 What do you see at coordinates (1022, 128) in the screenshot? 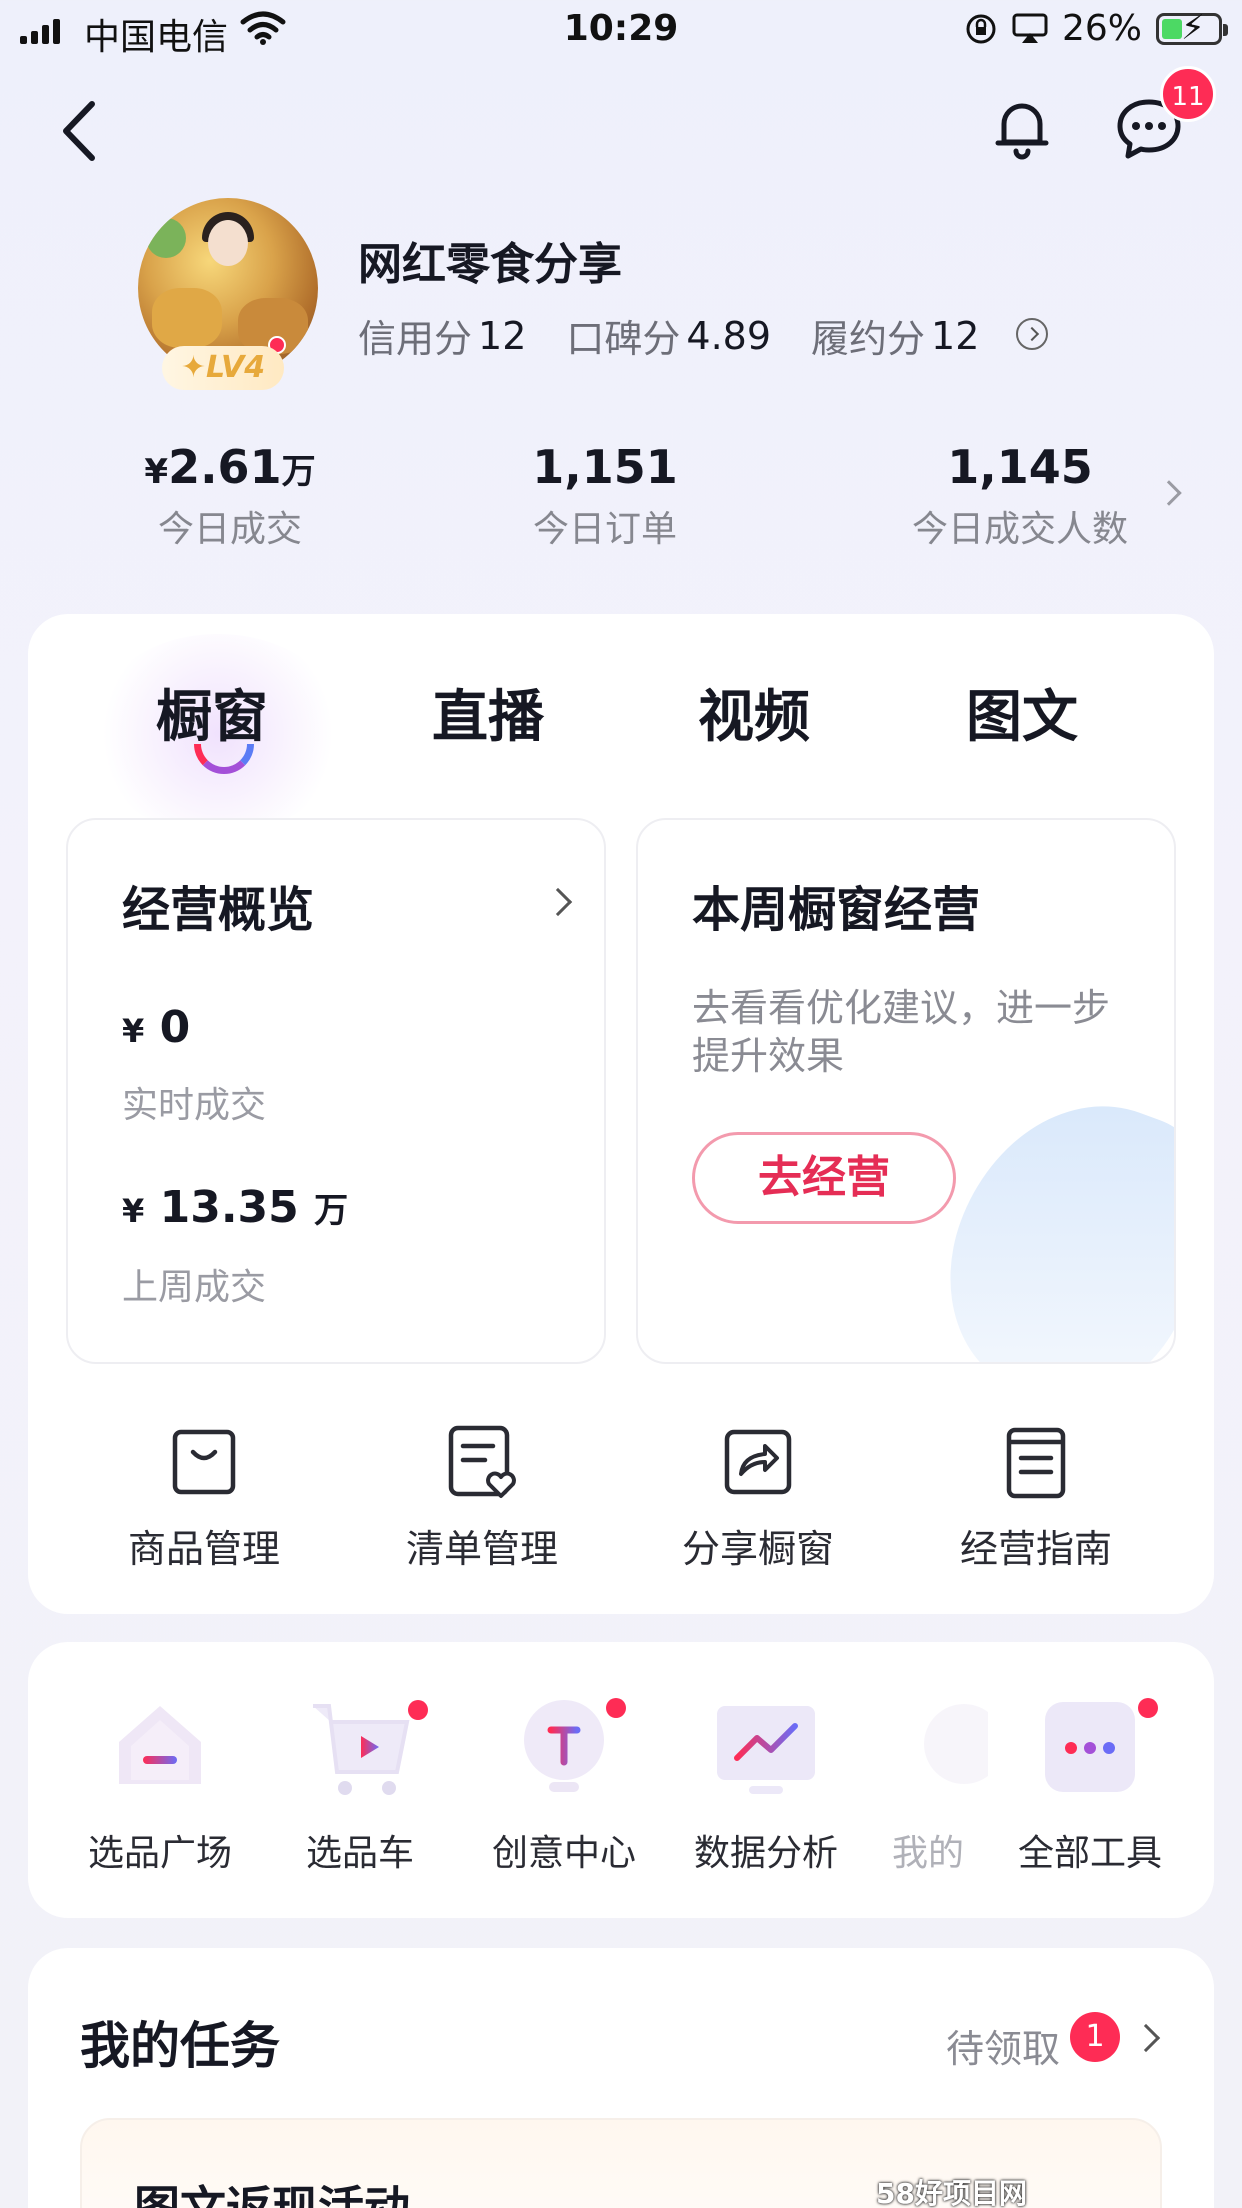
I see `bell-icon` at bounding box center [1022, 128].